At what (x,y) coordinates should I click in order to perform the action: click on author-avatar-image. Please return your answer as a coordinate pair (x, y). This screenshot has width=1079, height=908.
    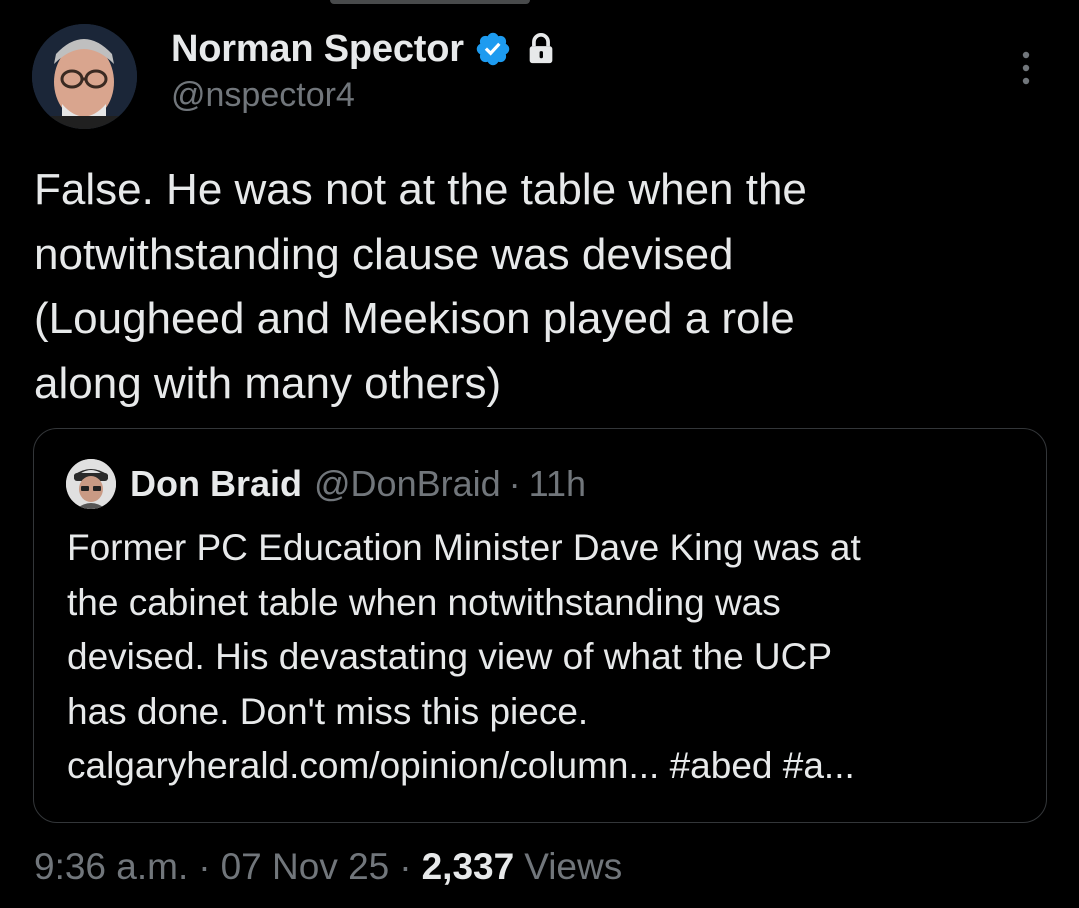
    Looking at the image, I should click on (84, 76).